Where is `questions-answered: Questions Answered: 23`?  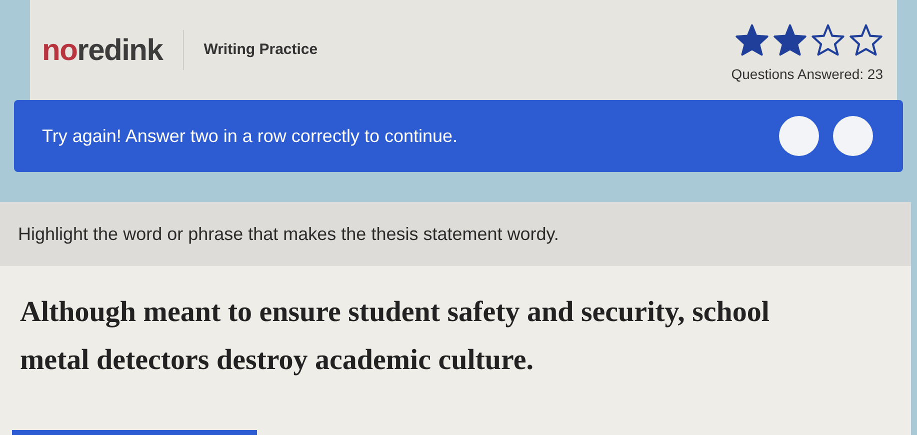 questions-answered: Questions Answered: 23 is located at coordinates (807, 74).